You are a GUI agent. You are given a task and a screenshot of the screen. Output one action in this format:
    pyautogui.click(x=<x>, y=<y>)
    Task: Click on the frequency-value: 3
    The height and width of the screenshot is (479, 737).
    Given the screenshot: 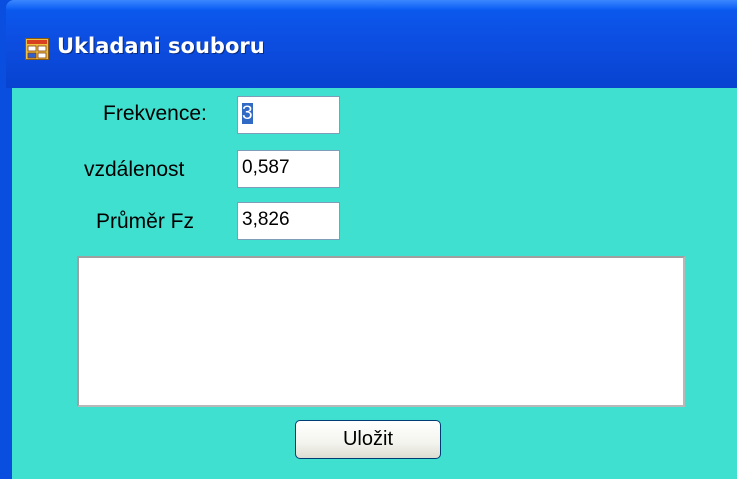 What is the action you would take?
    pyautogui.click(x=247, y=113)
    